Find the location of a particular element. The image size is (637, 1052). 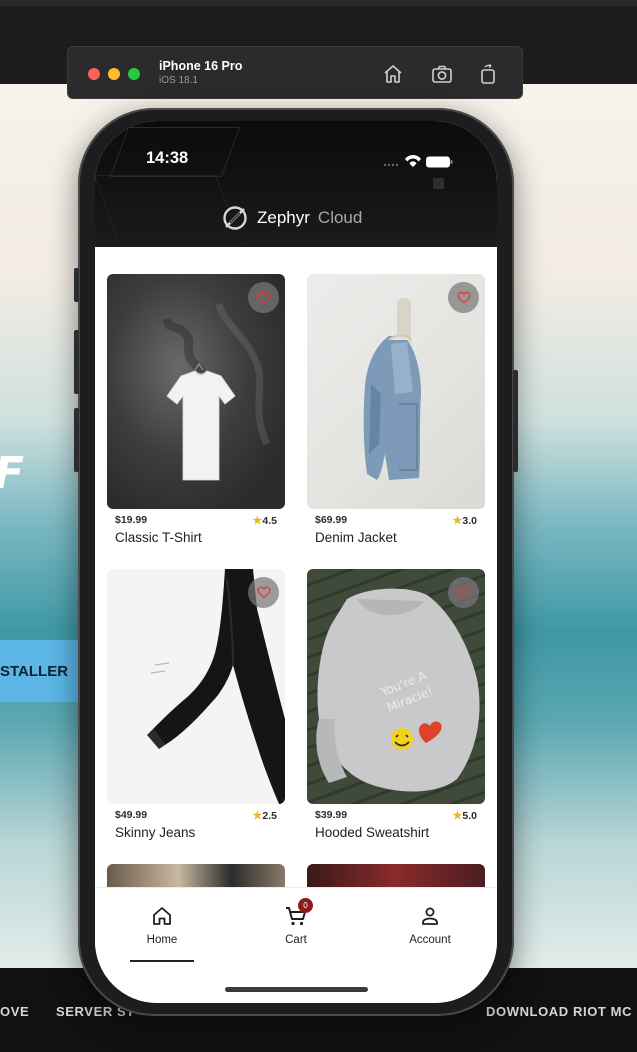

product-price: $39.99 is located at coordinates (331, 815).